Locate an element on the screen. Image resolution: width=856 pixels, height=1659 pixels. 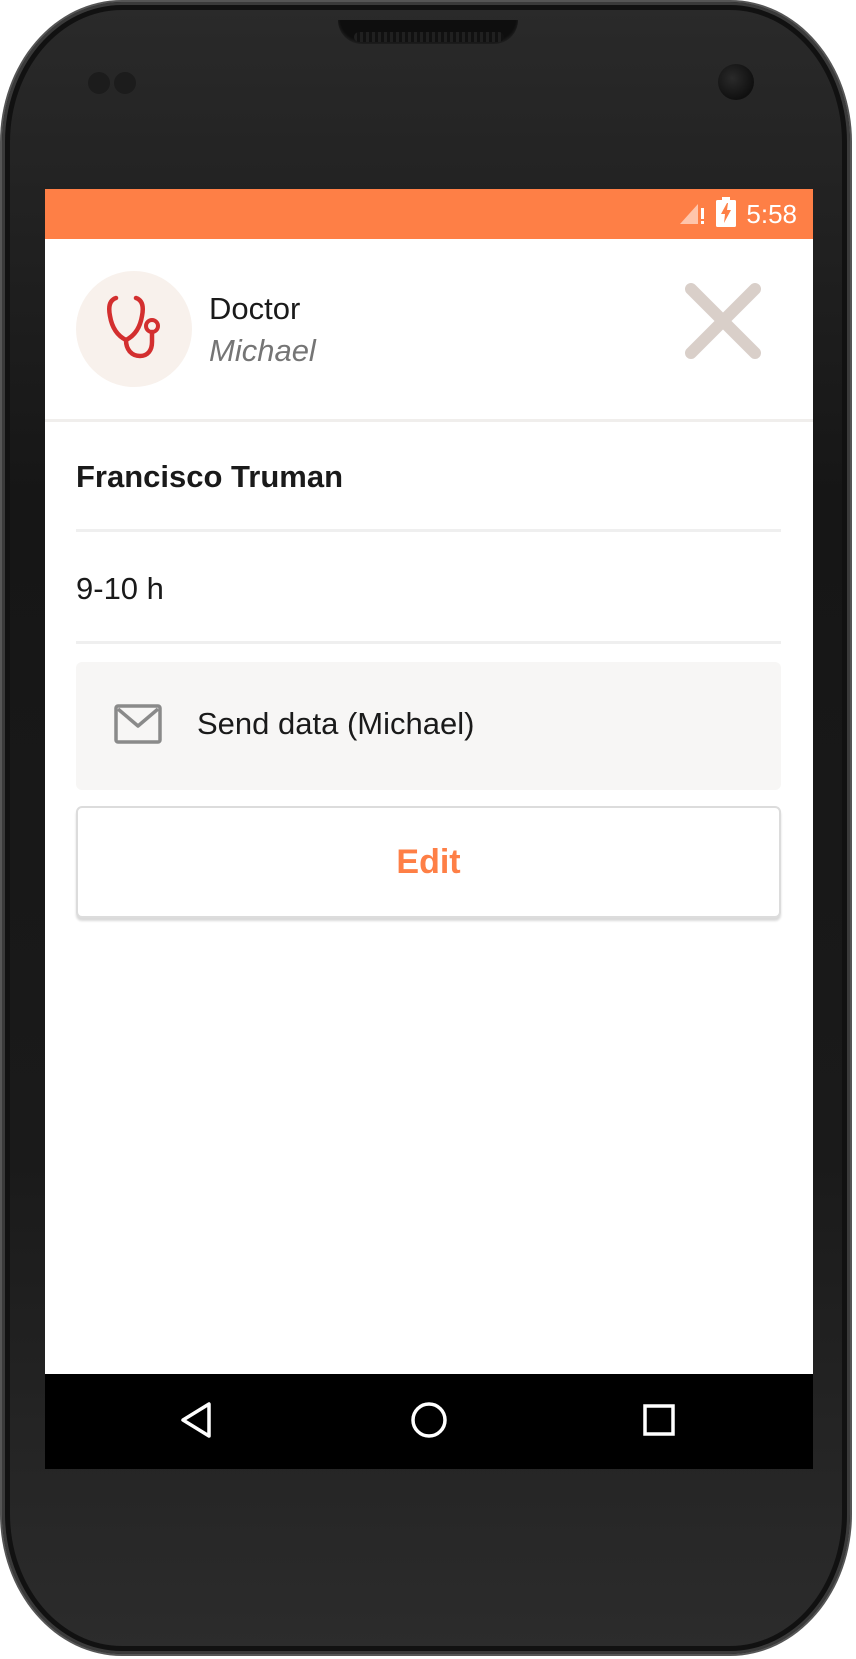
navigation-bar is located at coordinates (429, 1421).